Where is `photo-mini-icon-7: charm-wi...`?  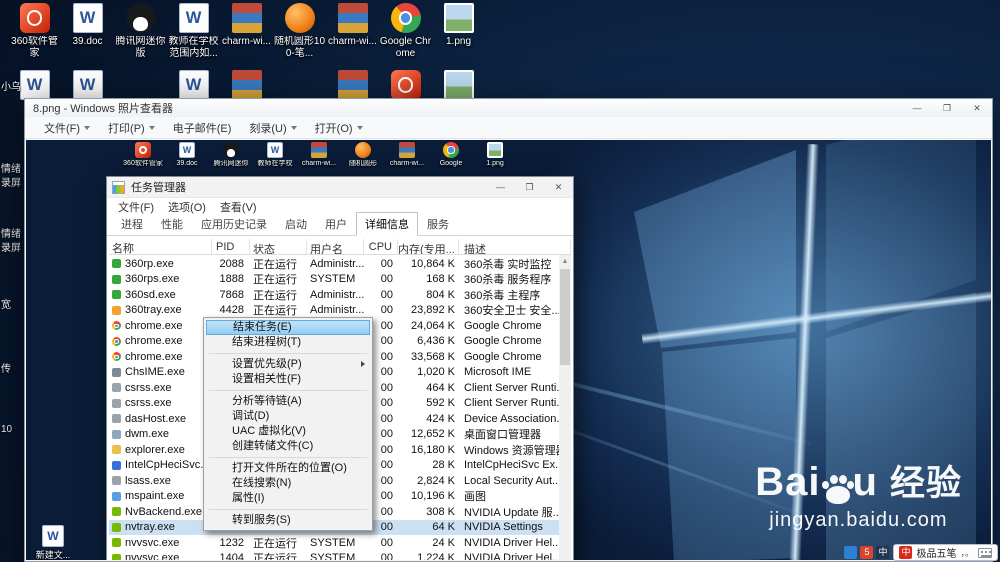 photo-mini-icon-7: charm-wi... is located at coordinates (407, 155).